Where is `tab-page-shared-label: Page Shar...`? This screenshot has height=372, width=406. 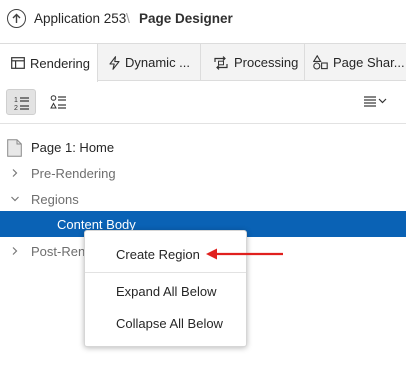
tab-page-shared-label: Page Shar... is located at coordinates (369, 62).